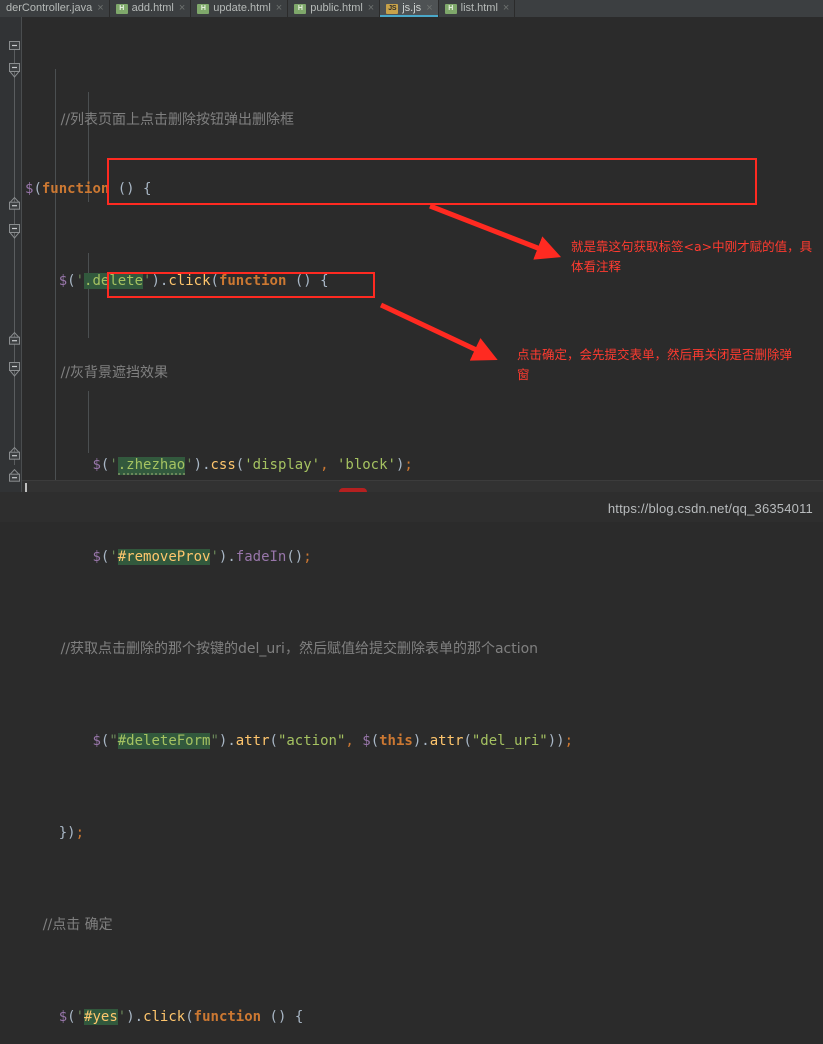  I want to click on tab-label: derController.java, so click(49, 8).